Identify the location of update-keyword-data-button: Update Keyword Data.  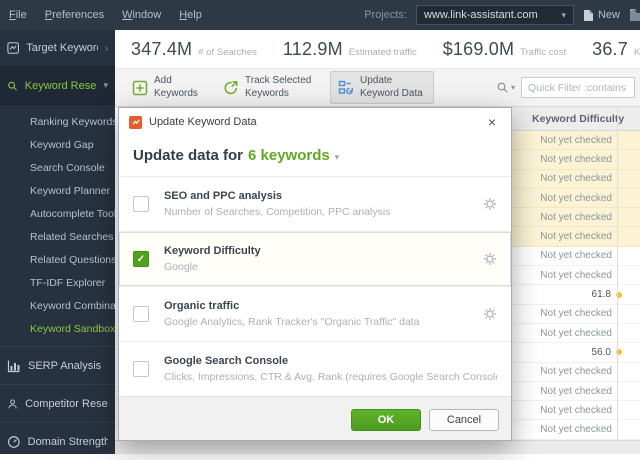
(382, 87).